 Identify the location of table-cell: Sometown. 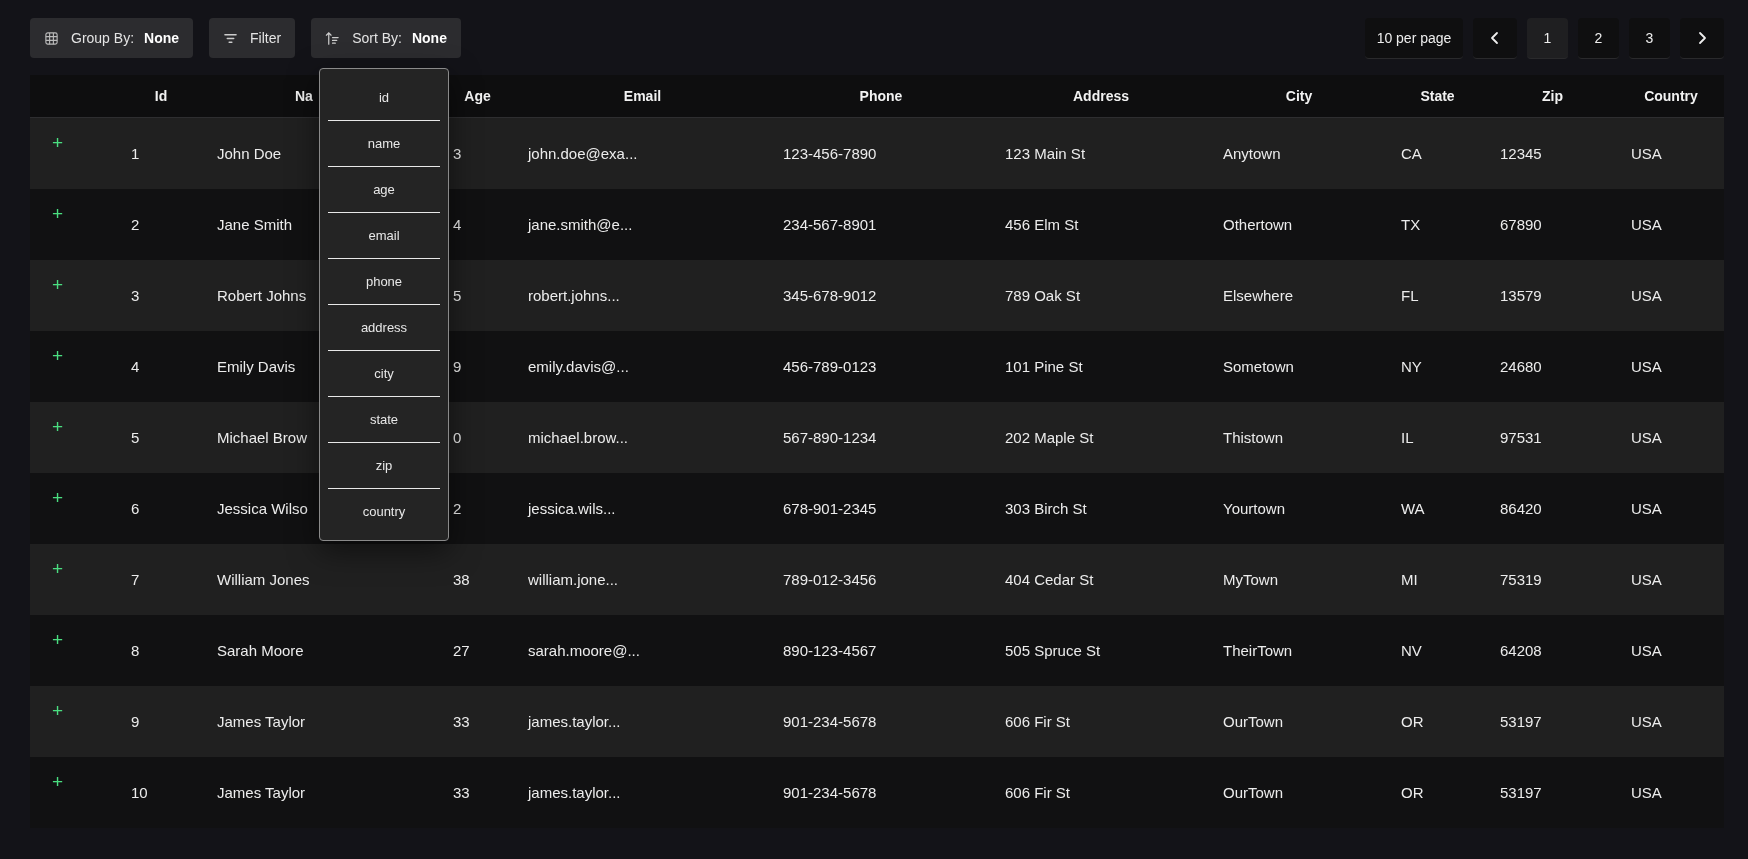
(1258, 366).